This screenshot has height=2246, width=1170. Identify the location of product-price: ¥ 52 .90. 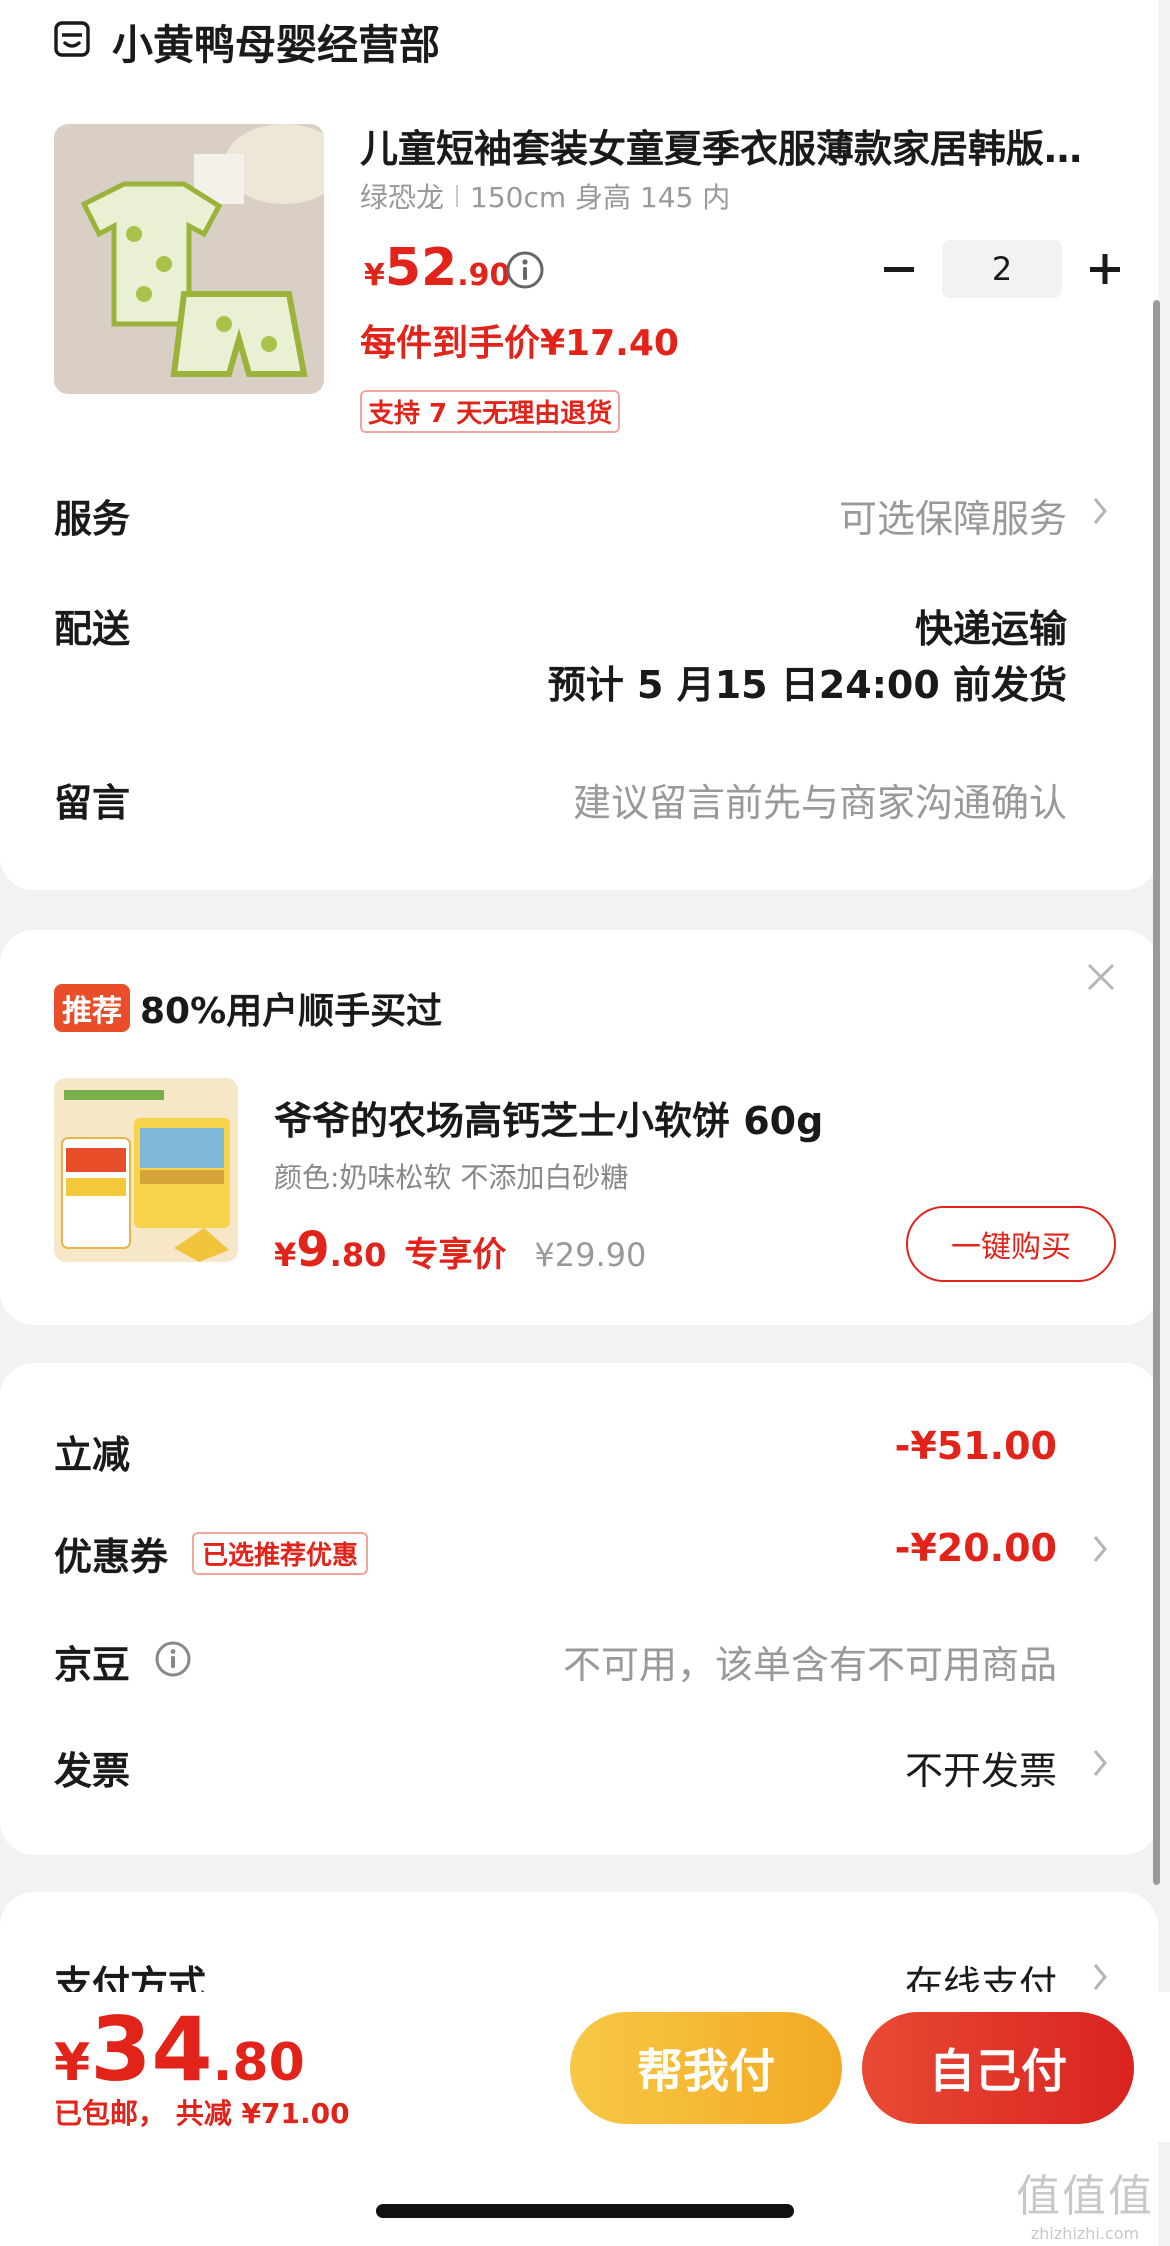
(437, 268).